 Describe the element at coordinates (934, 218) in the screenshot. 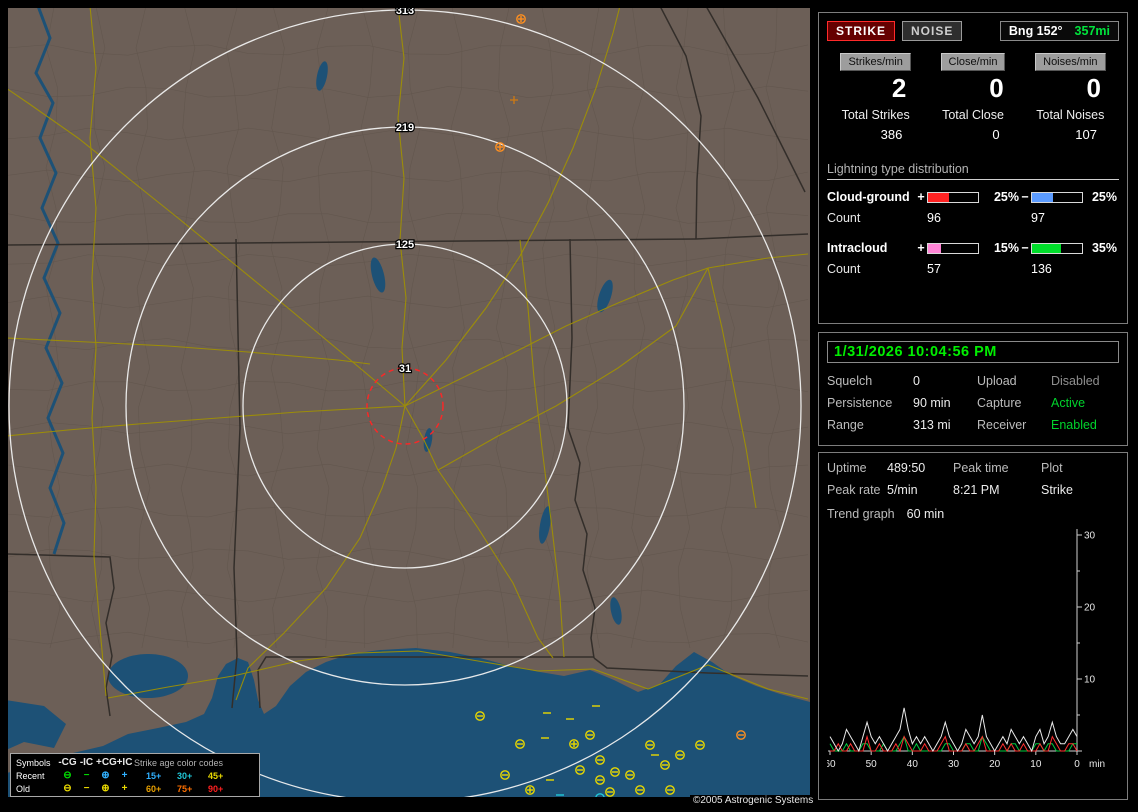

I see `cg-positive-count: 96` at that location.